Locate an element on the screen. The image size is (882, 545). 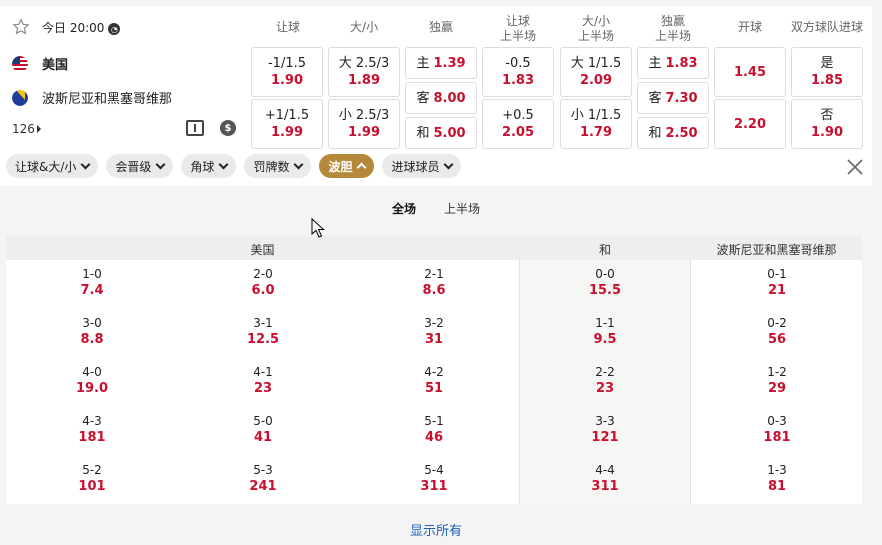
odds-h1-hcap-away: +0.5 2.05 is located at coordinates (518, 124).